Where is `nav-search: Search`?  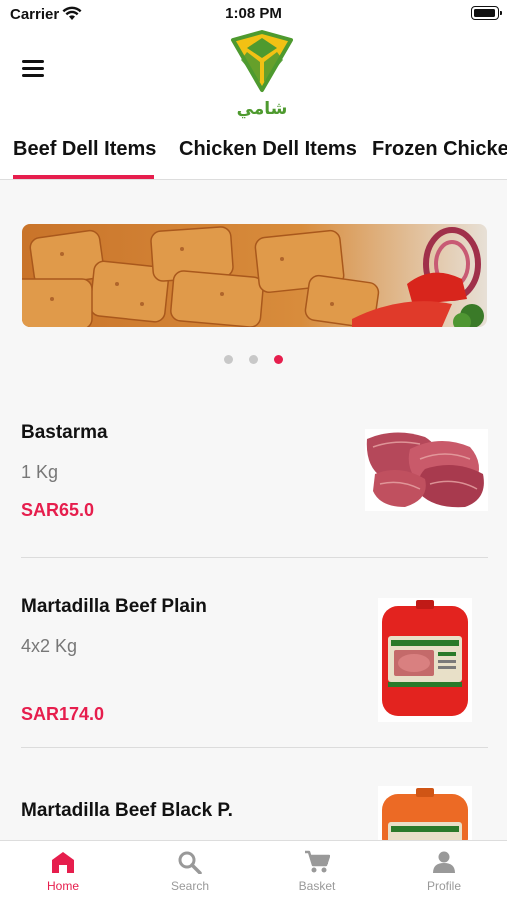
nav-search: Search is located at coordinates (190, 870).